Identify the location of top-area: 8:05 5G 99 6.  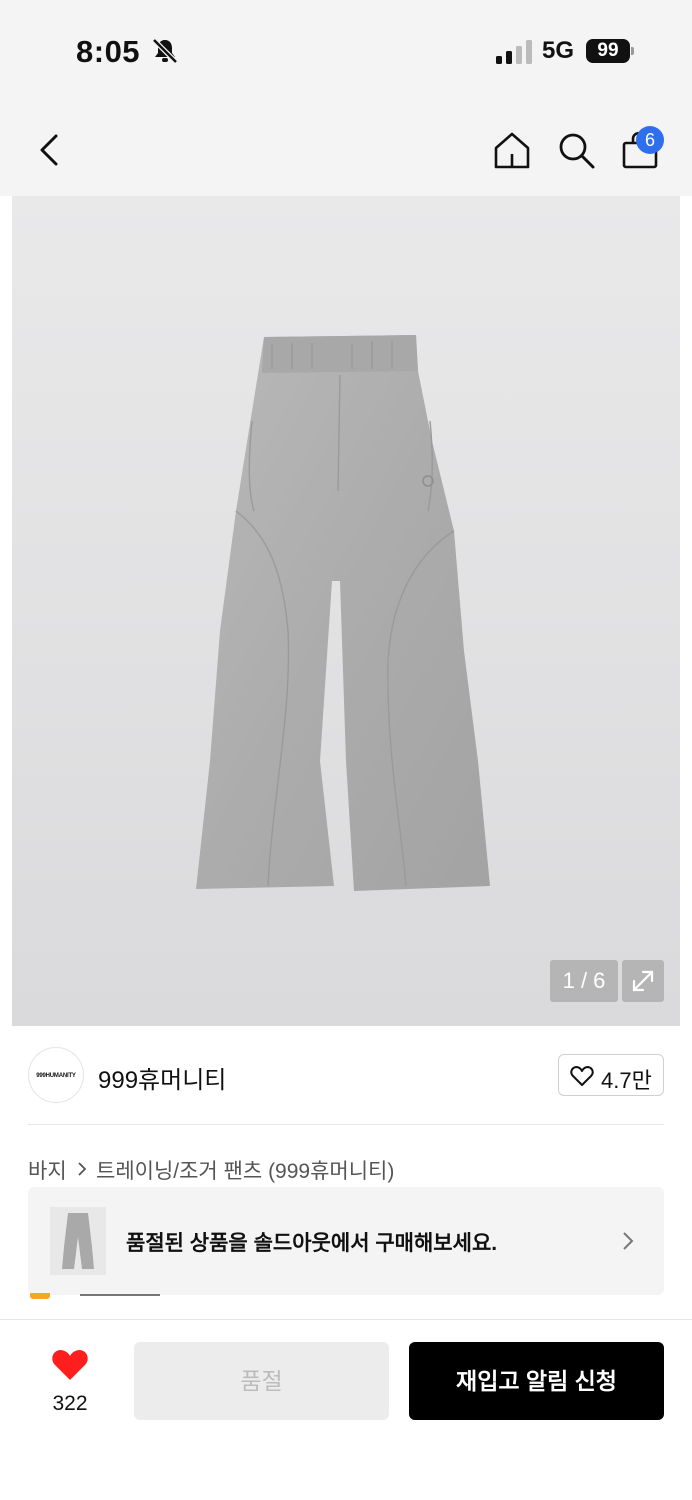
(346, 98).